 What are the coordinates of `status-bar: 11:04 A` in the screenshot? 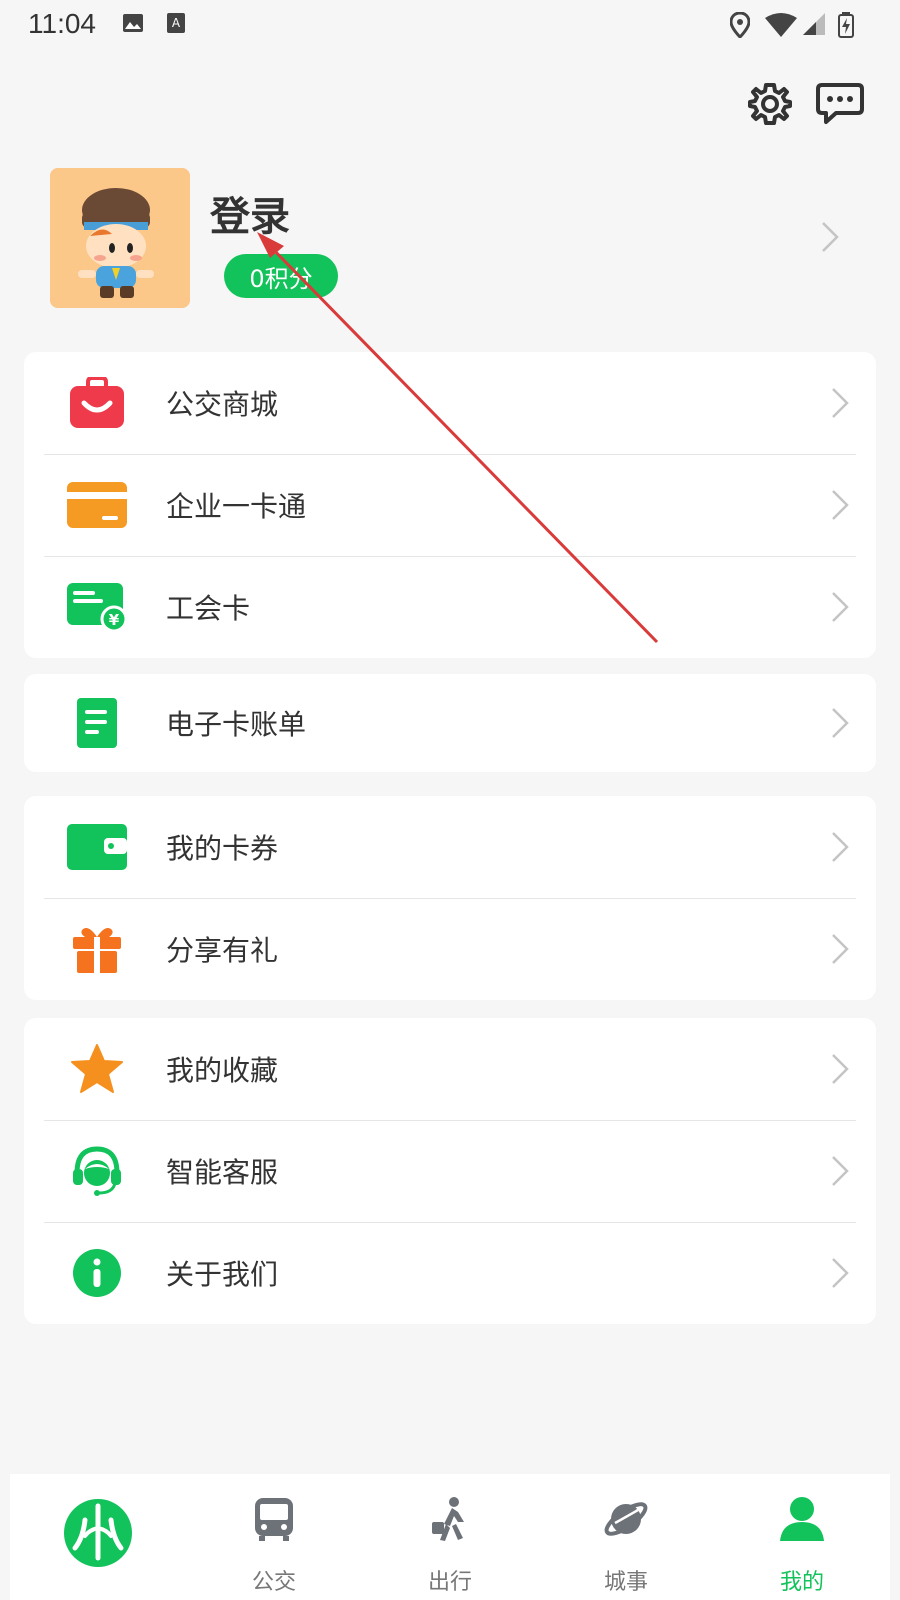 It's located at (450, 24).